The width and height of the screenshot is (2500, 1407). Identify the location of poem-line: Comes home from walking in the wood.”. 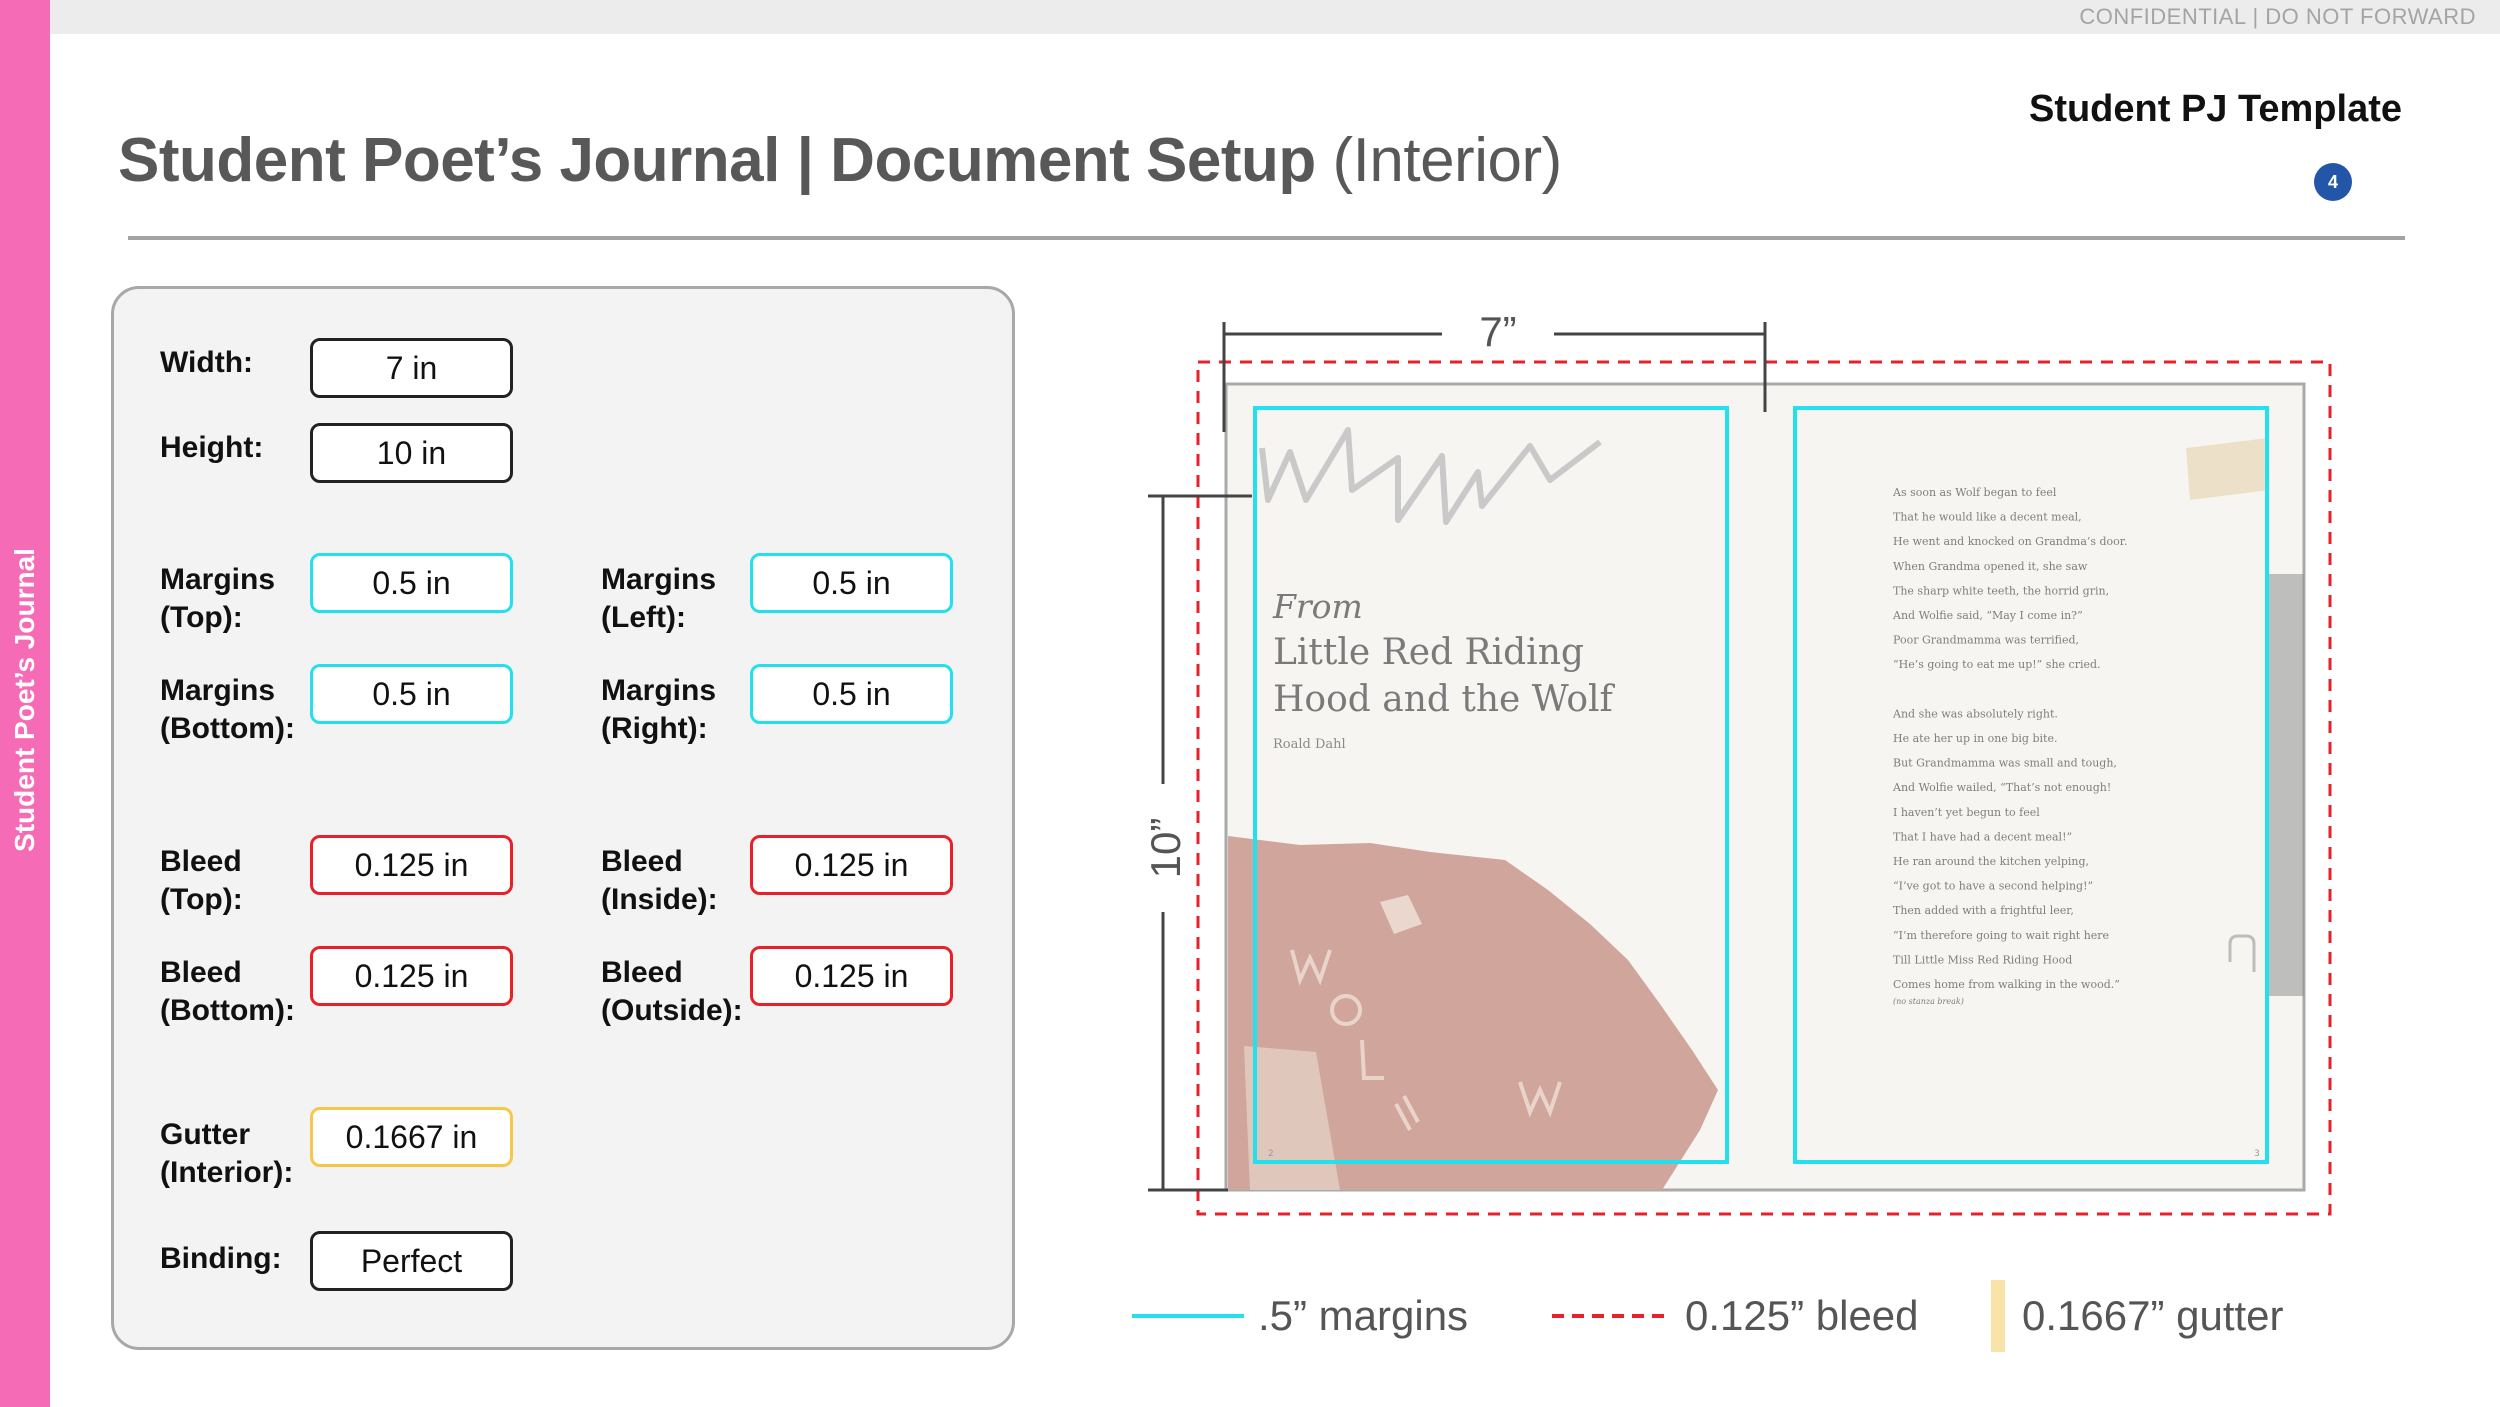
(2006, 984).